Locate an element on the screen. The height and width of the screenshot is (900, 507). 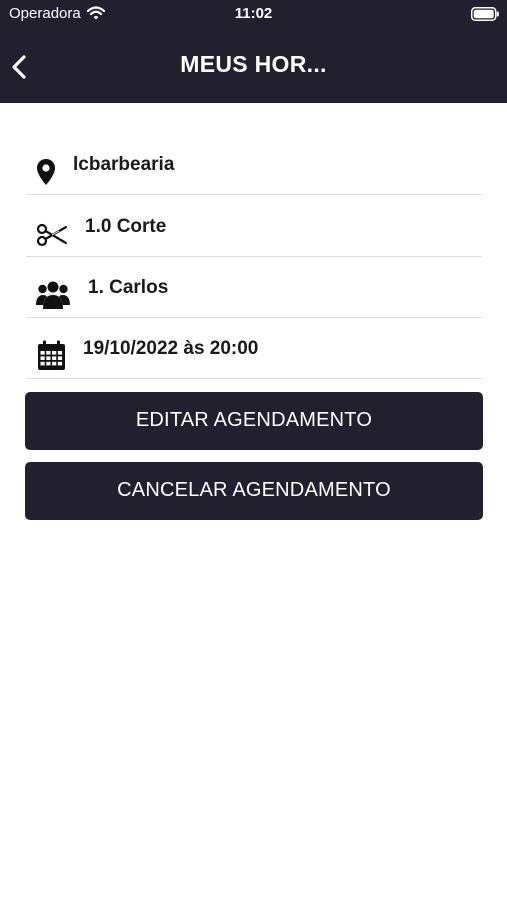
calendar-icon is located at coordinates (51, 355).